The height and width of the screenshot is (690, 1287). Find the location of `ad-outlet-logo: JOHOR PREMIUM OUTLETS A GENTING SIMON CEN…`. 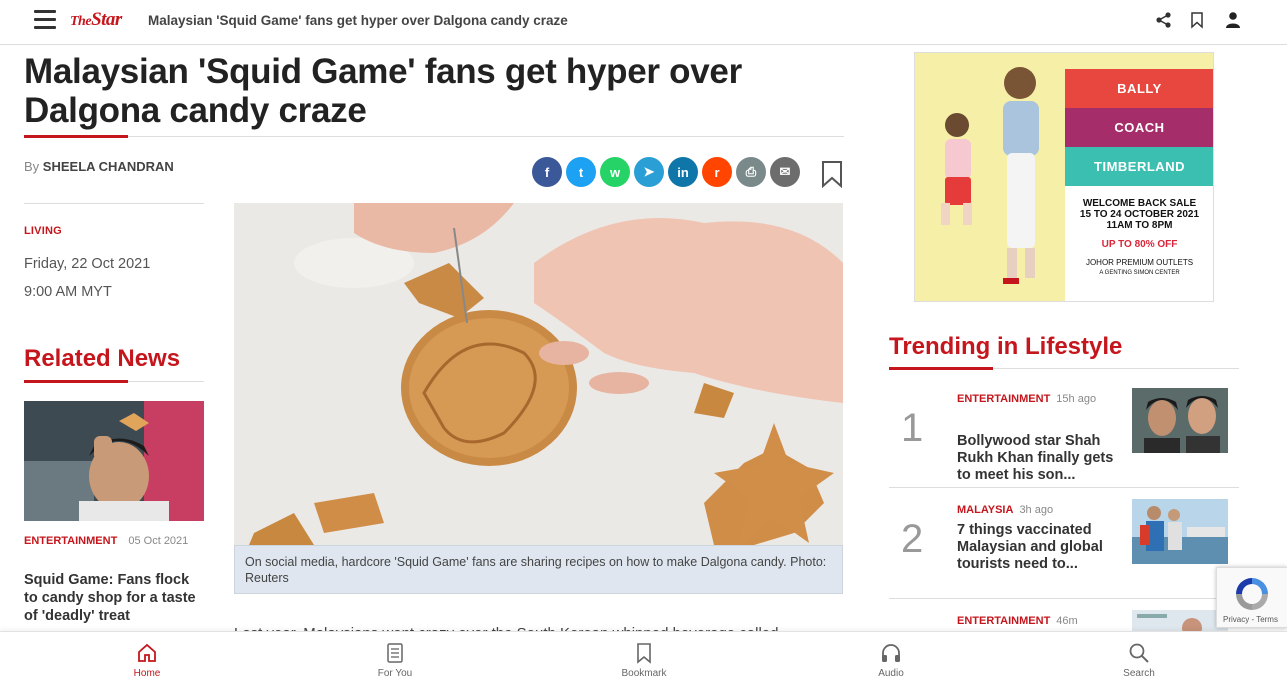

ad-outlet-logo: JOHOR PREMIUM OUTLETS A GENTING SIMON CEN… is located at coordinates (1139, 267).